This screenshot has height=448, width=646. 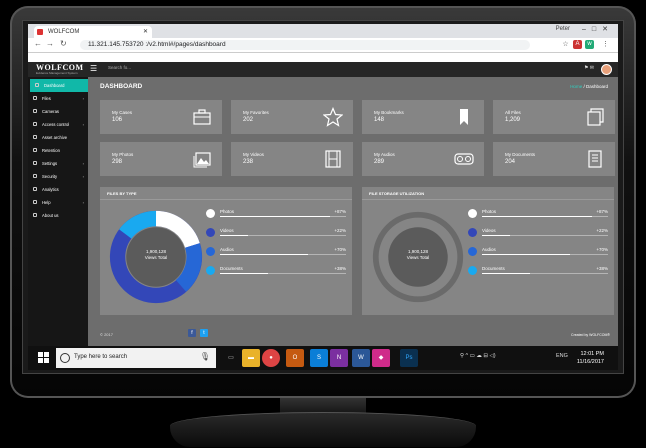 I want to click on sidebar-item-retention: Retention, so click(x=58, y=150).